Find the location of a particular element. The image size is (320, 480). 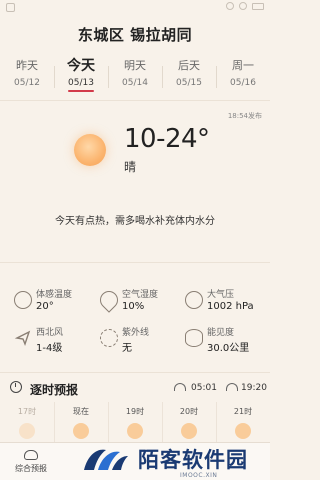

weather-condition: 晴 is located at coordinates (130, 167).